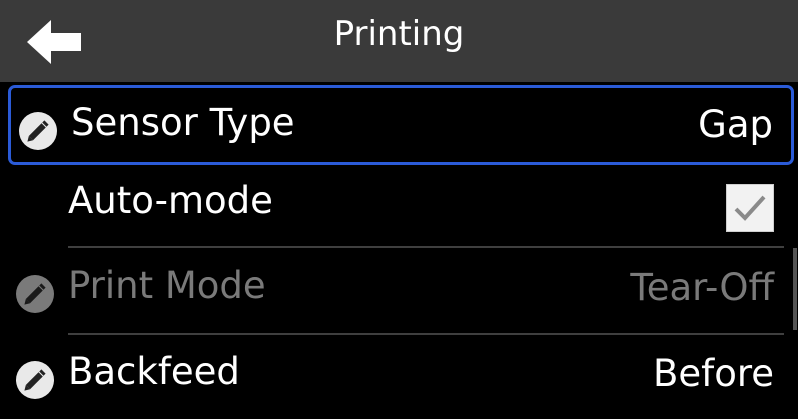 The width and height of the screenshot is (798, 419). Describe the element at coordinates (170, 200) in the screenshot. I see `setting-label: Auto-mode` at that location.